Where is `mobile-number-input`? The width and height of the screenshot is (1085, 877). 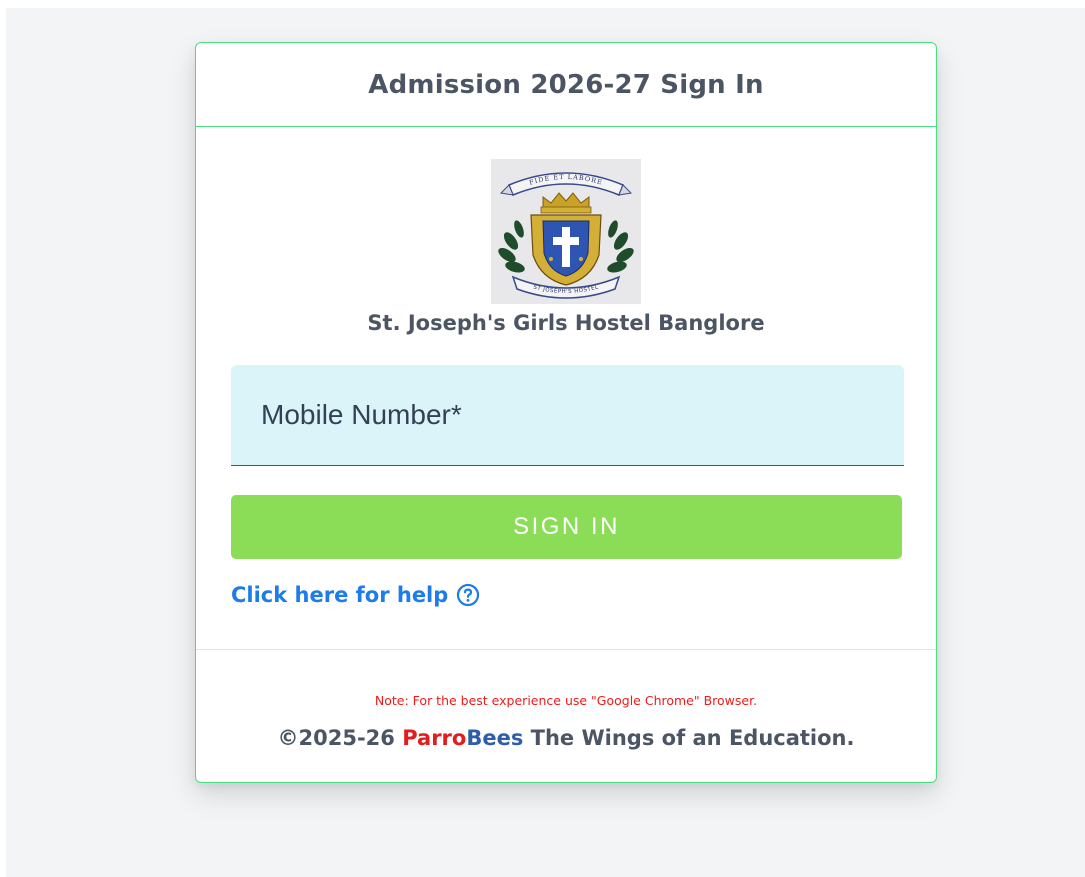 mobile-number-input is located at coordinates (567, 415).